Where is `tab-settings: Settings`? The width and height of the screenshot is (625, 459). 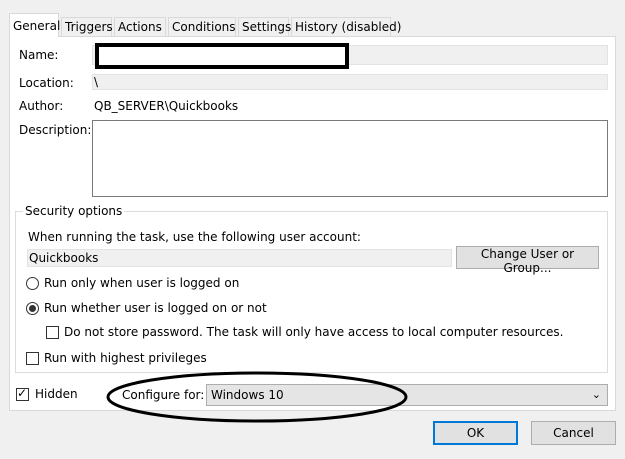
tab-settings: Settings is located at coordinates (264, 26).